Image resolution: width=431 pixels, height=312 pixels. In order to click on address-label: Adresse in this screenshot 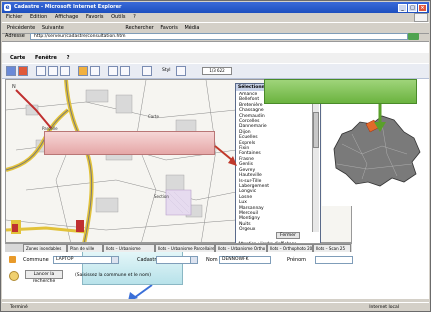, I will do `click(15, 36)`.